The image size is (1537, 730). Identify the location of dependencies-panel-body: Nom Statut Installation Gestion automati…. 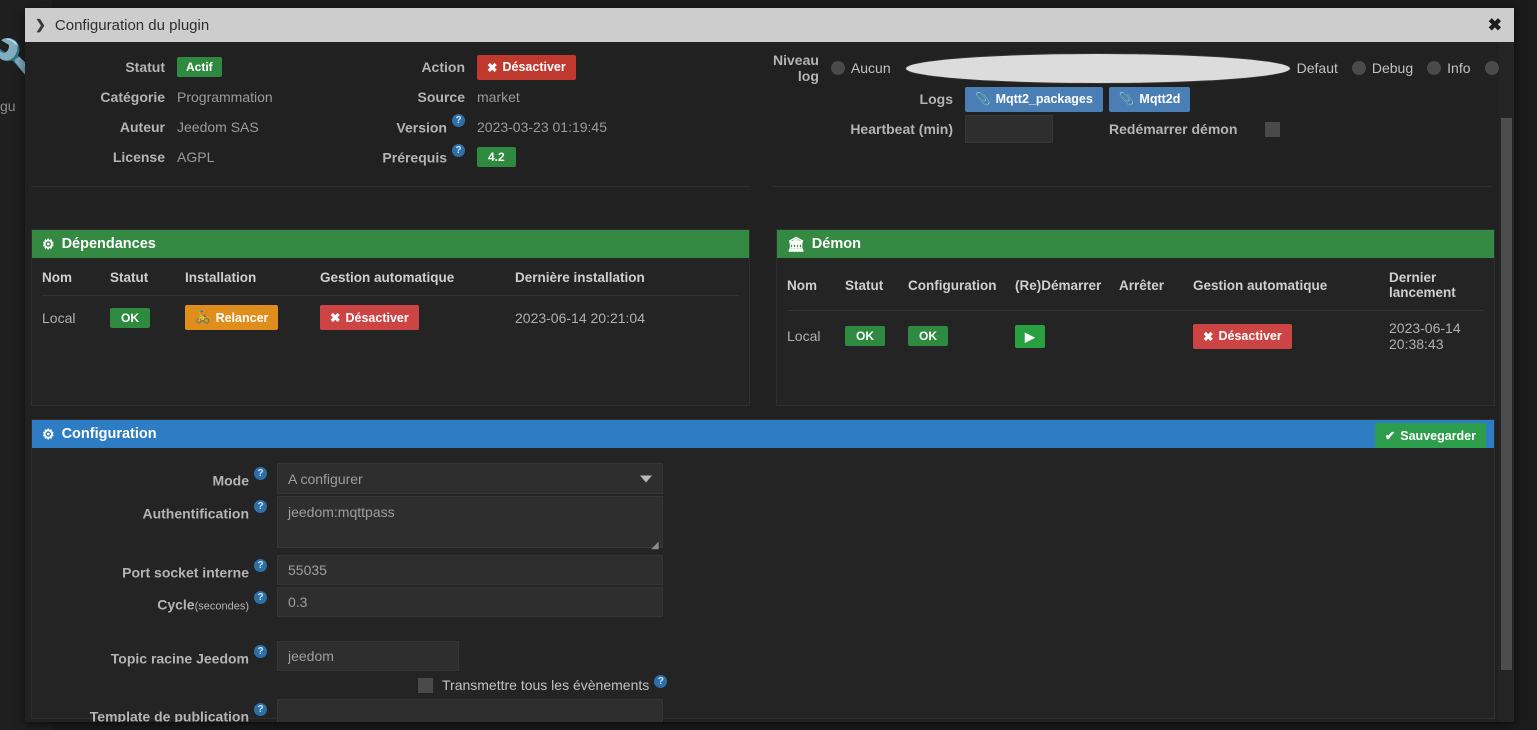
(390, 298).